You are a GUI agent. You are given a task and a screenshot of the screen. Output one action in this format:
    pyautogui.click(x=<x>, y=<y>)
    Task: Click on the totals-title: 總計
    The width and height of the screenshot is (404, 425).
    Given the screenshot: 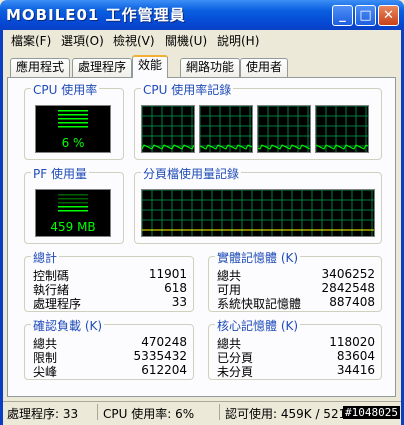 What is the action you would take?
    pyautogui.click(x=45, y=257)
    